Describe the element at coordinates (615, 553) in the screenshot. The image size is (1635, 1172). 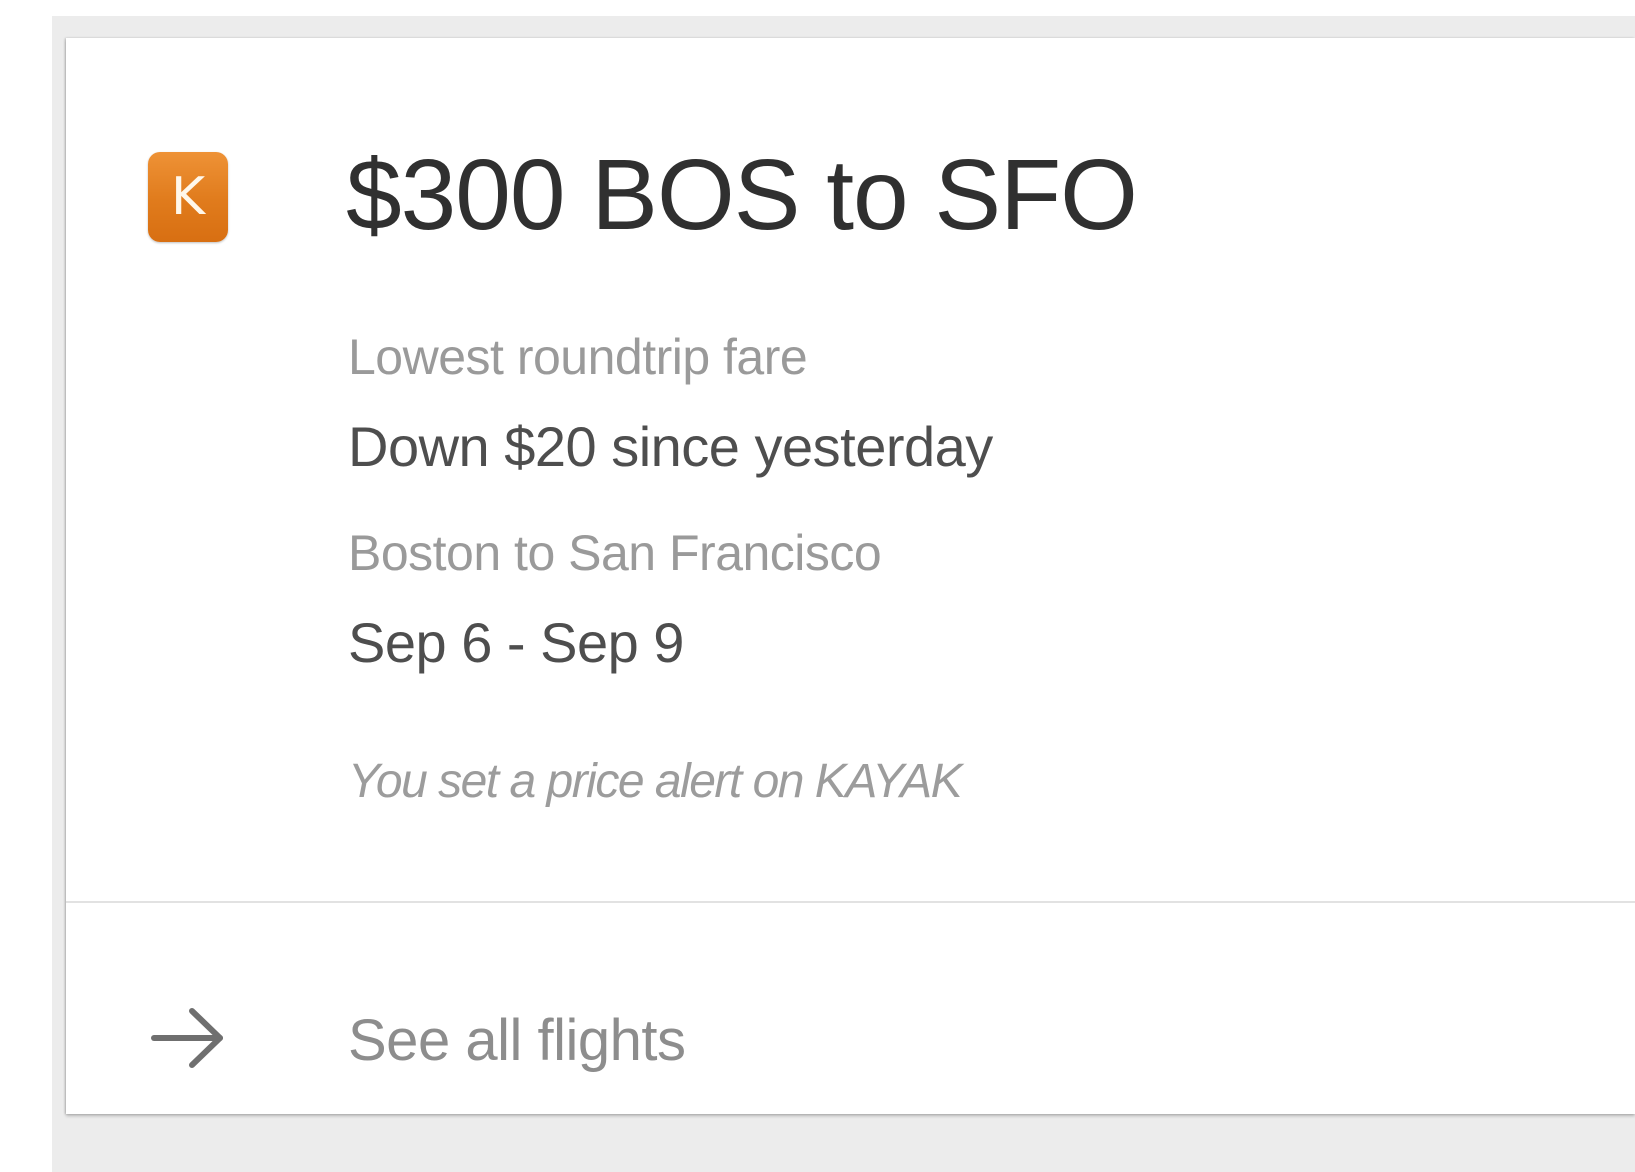
I see `route-label: Boston to San Francisco` at that location.